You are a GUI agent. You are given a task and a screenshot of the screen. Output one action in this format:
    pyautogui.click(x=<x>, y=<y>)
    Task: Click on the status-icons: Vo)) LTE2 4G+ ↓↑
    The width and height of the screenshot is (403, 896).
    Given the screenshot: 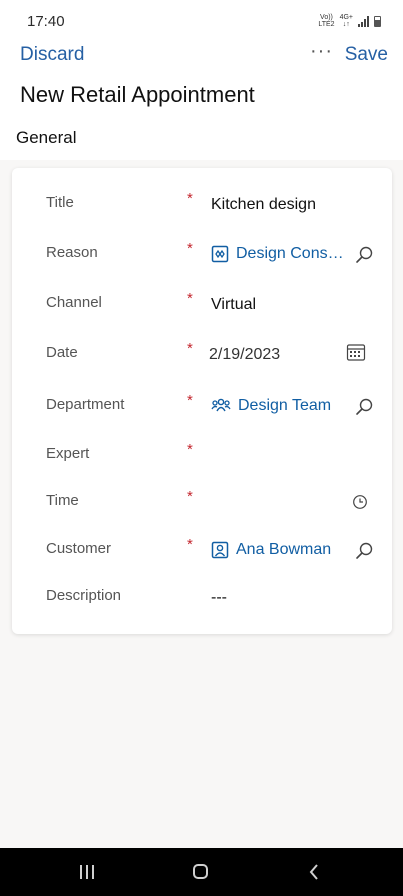 What is the action you would take?
    pyautogui.click(x=349, y=21)
    